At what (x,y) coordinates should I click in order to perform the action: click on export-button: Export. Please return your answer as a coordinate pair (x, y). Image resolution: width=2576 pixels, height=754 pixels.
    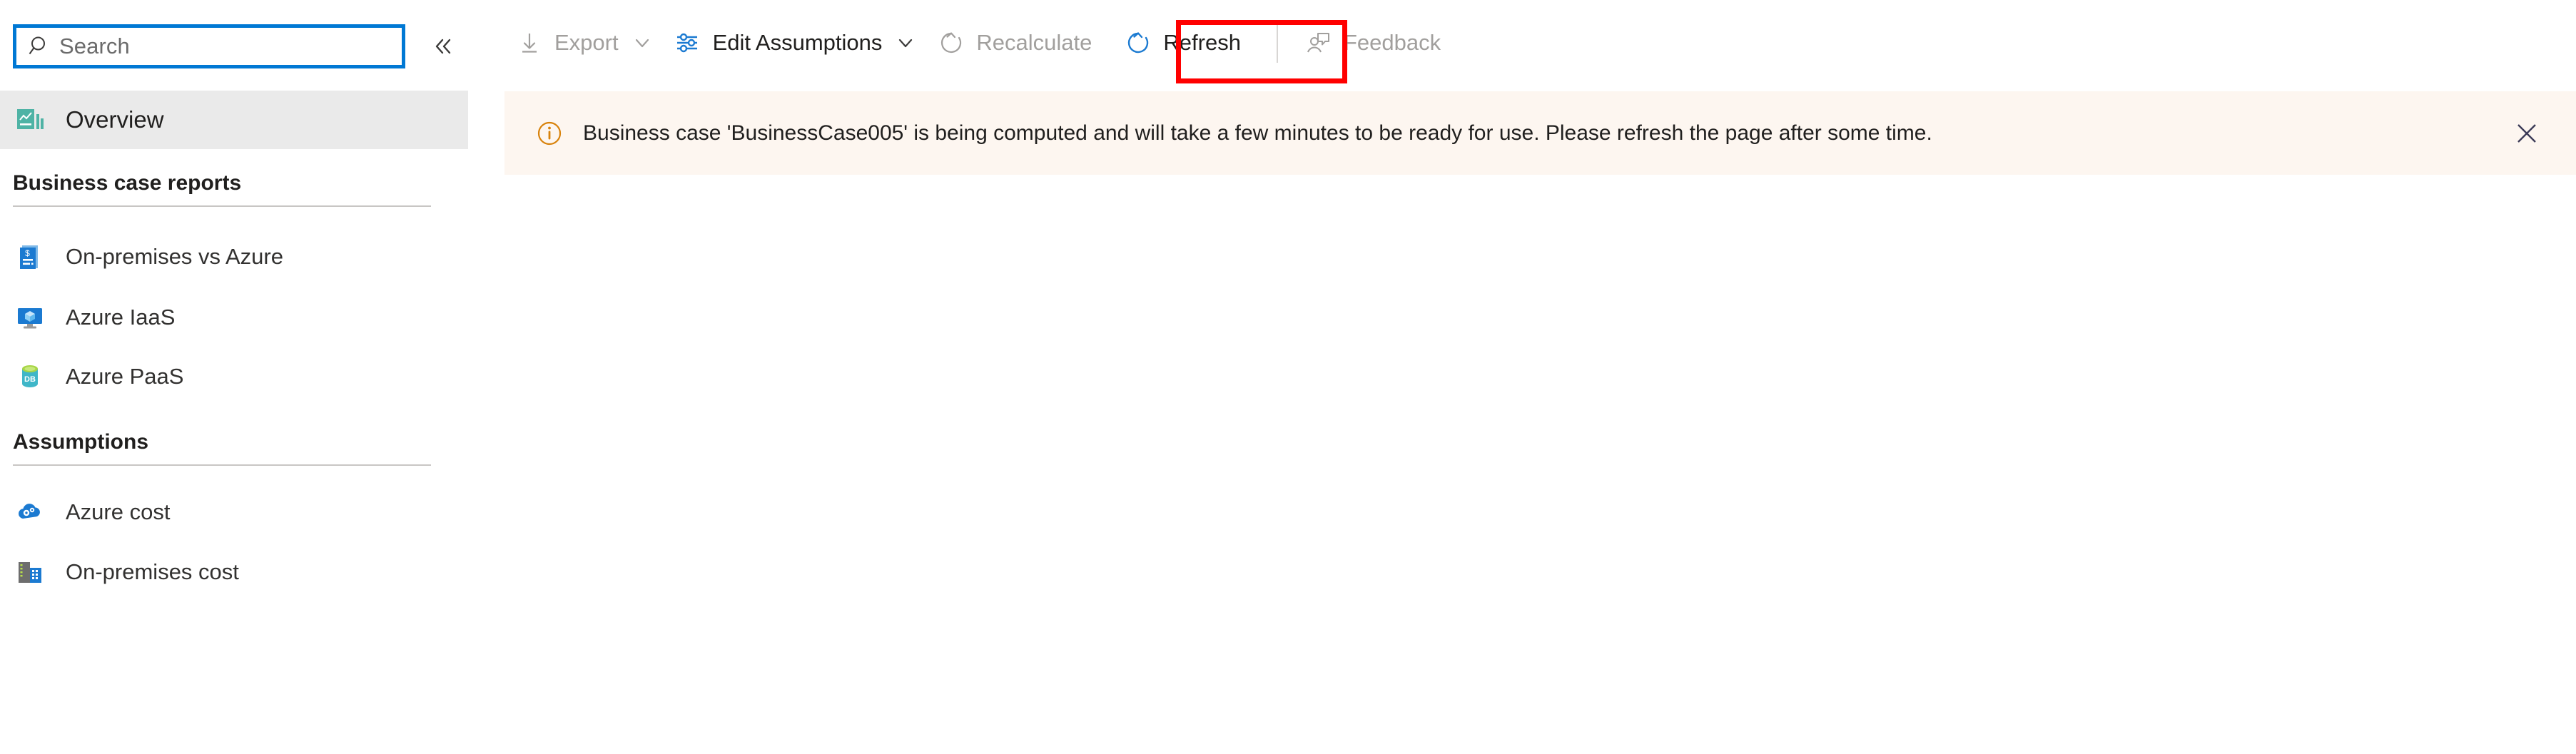
    Looking at the image, I should click on (583, 43).